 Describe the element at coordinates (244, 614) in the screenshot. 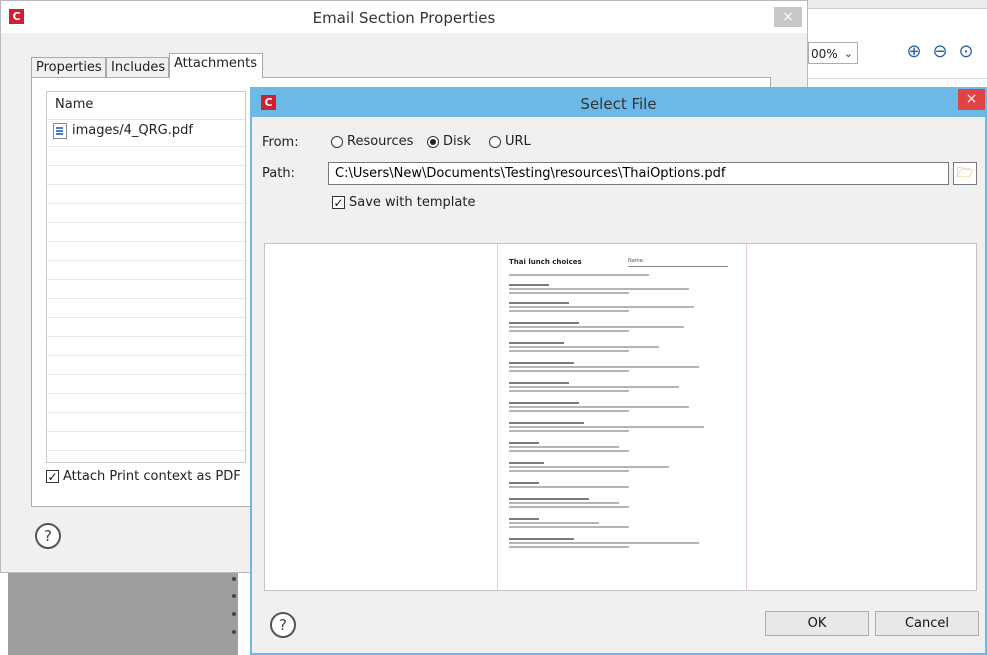

I see `background-panel-edge` at that location.